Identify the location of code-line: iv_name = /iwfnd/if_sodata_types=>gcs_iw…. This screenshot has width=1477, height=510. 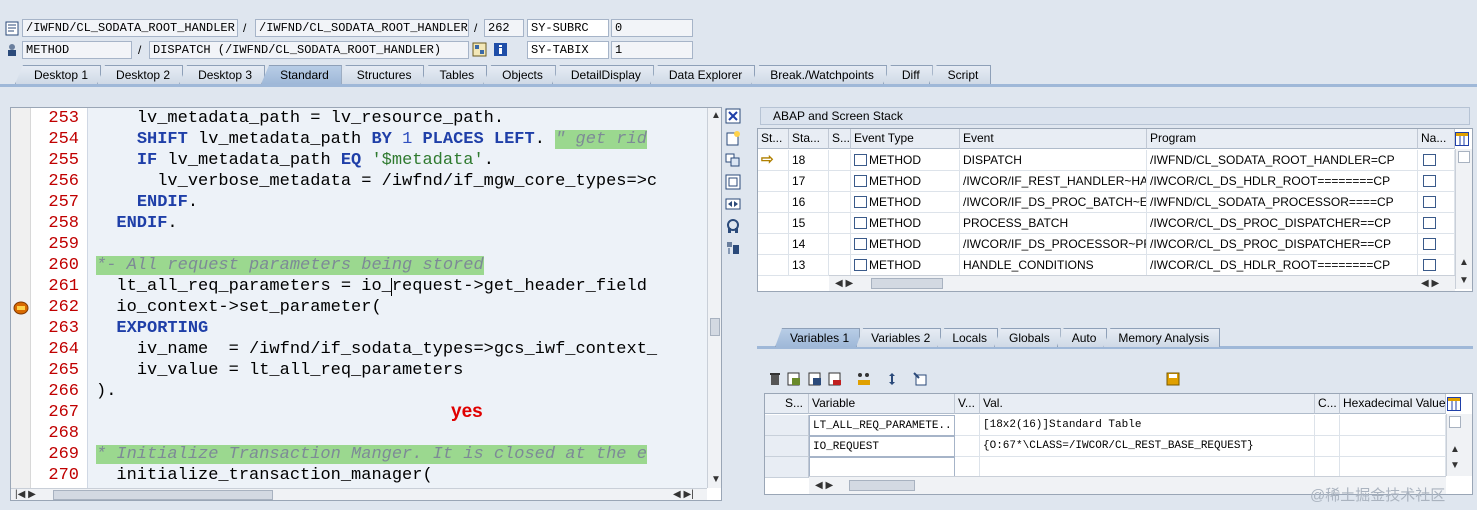
(408, 349).